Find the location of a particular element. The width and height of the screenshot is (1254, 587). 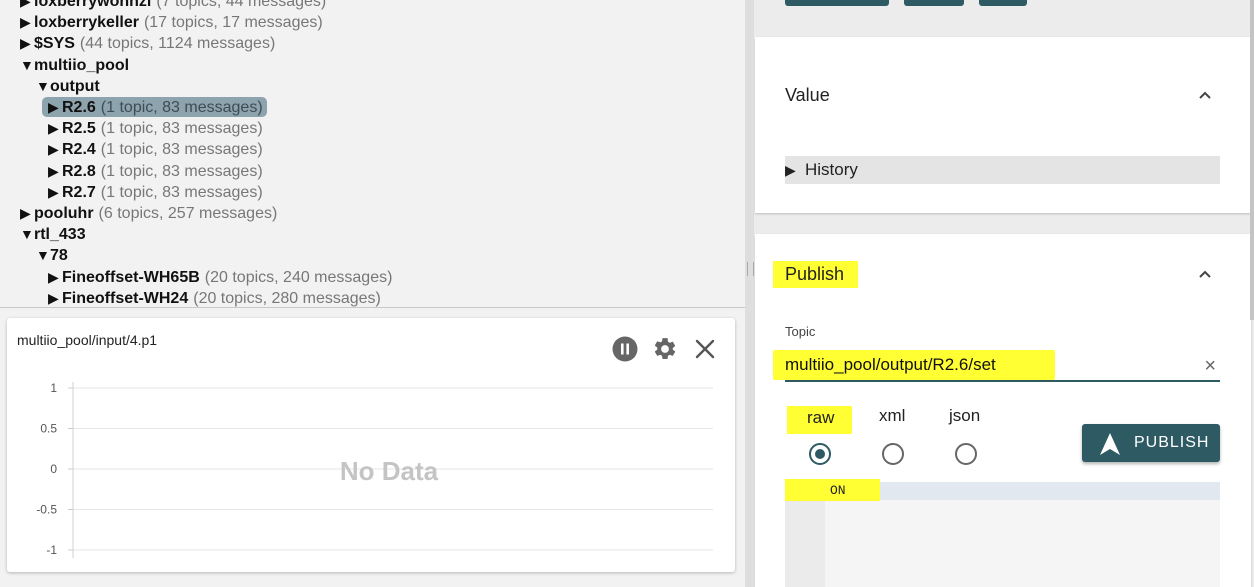

tree-node: ▶ R2.6 (1 topic, 83 messages) is located at coordinates (154, 107).